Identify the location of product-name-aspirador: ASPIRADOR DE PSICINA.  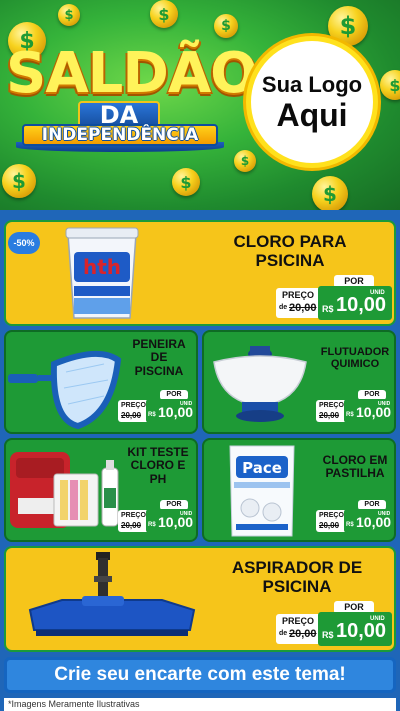
(297, 577).